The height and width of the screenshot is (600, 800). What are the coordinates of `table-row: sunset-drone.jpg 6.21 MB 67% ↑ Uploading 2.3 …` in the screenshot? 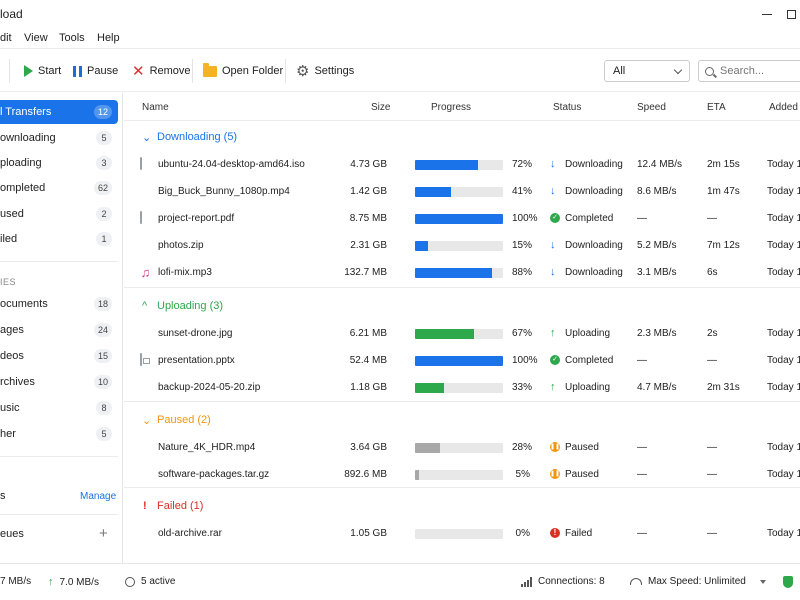 It's located at (462, 333).